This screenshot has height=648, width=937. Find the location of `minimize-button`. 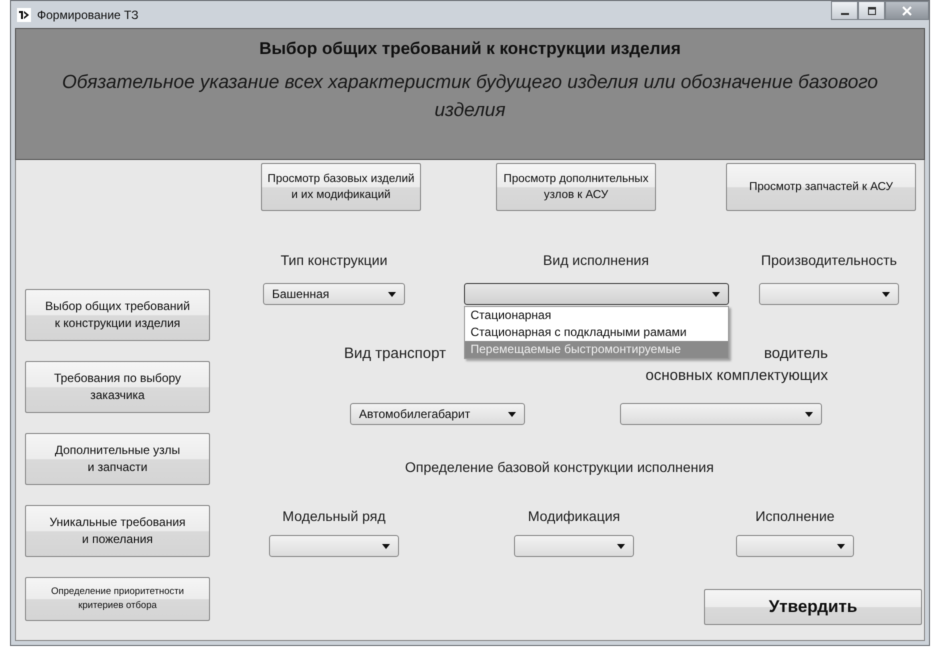

minimize-button is located at coordinates (844, 10).